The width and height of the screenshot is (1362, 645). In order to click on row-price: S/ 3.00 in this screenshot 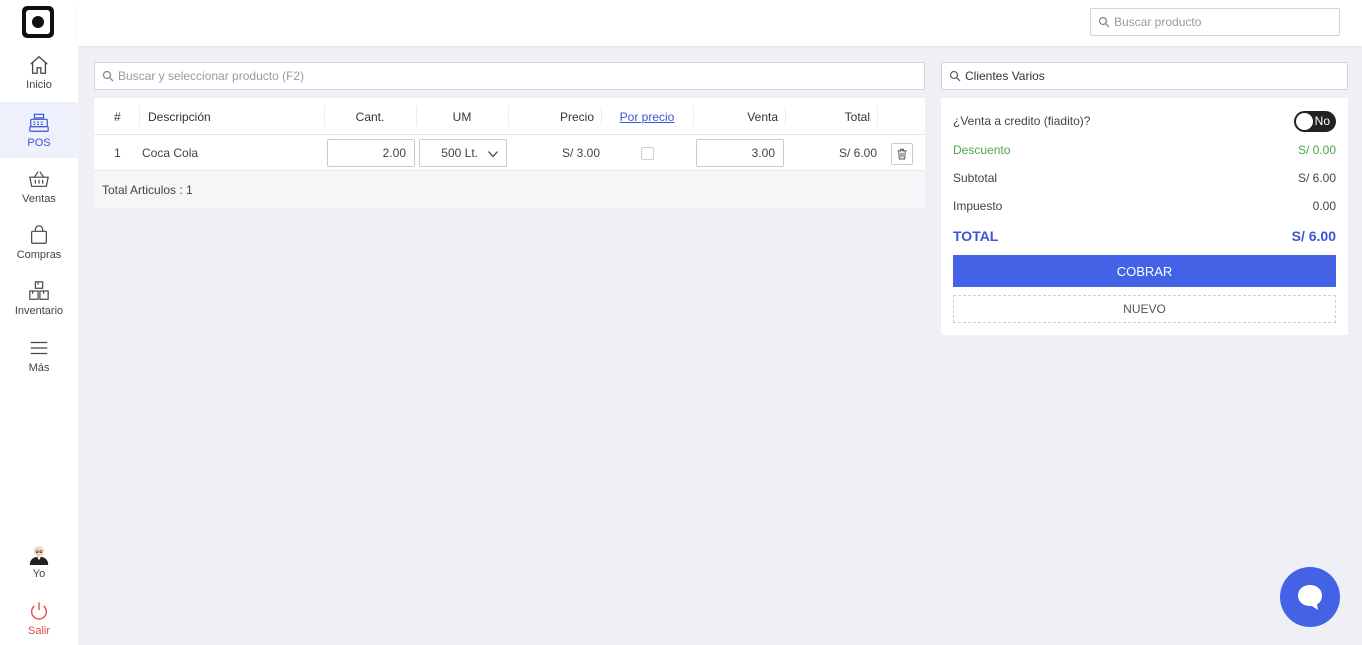, I will do `click(580, 153)`.